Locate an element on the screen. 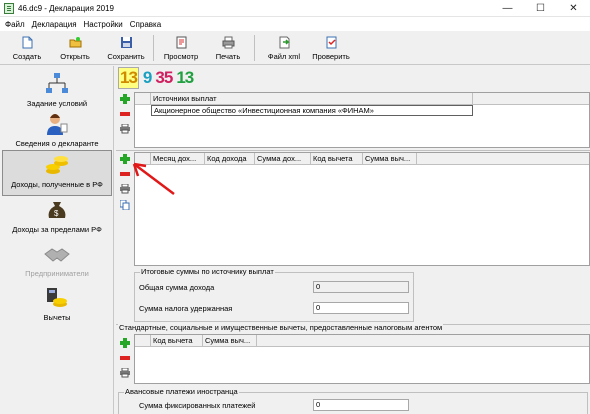 Image resolution: width=590 pixels, height=414 pixels. create-button: Создать is located at coordinates (27, 48).